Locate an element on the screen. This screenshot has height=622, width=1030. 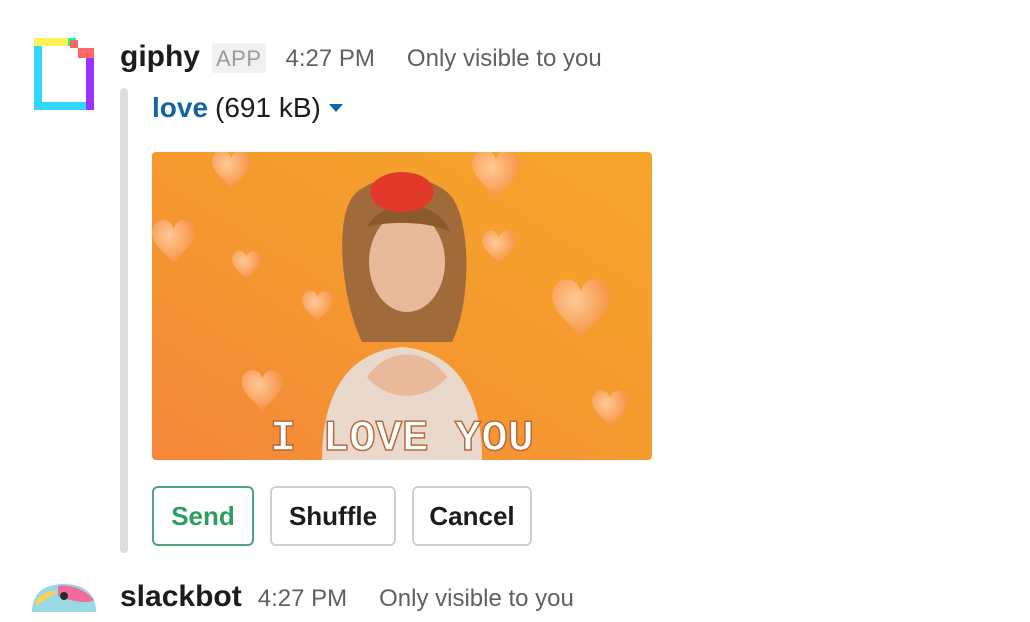
sender-name: giphy is located at coordinates (160, 57).